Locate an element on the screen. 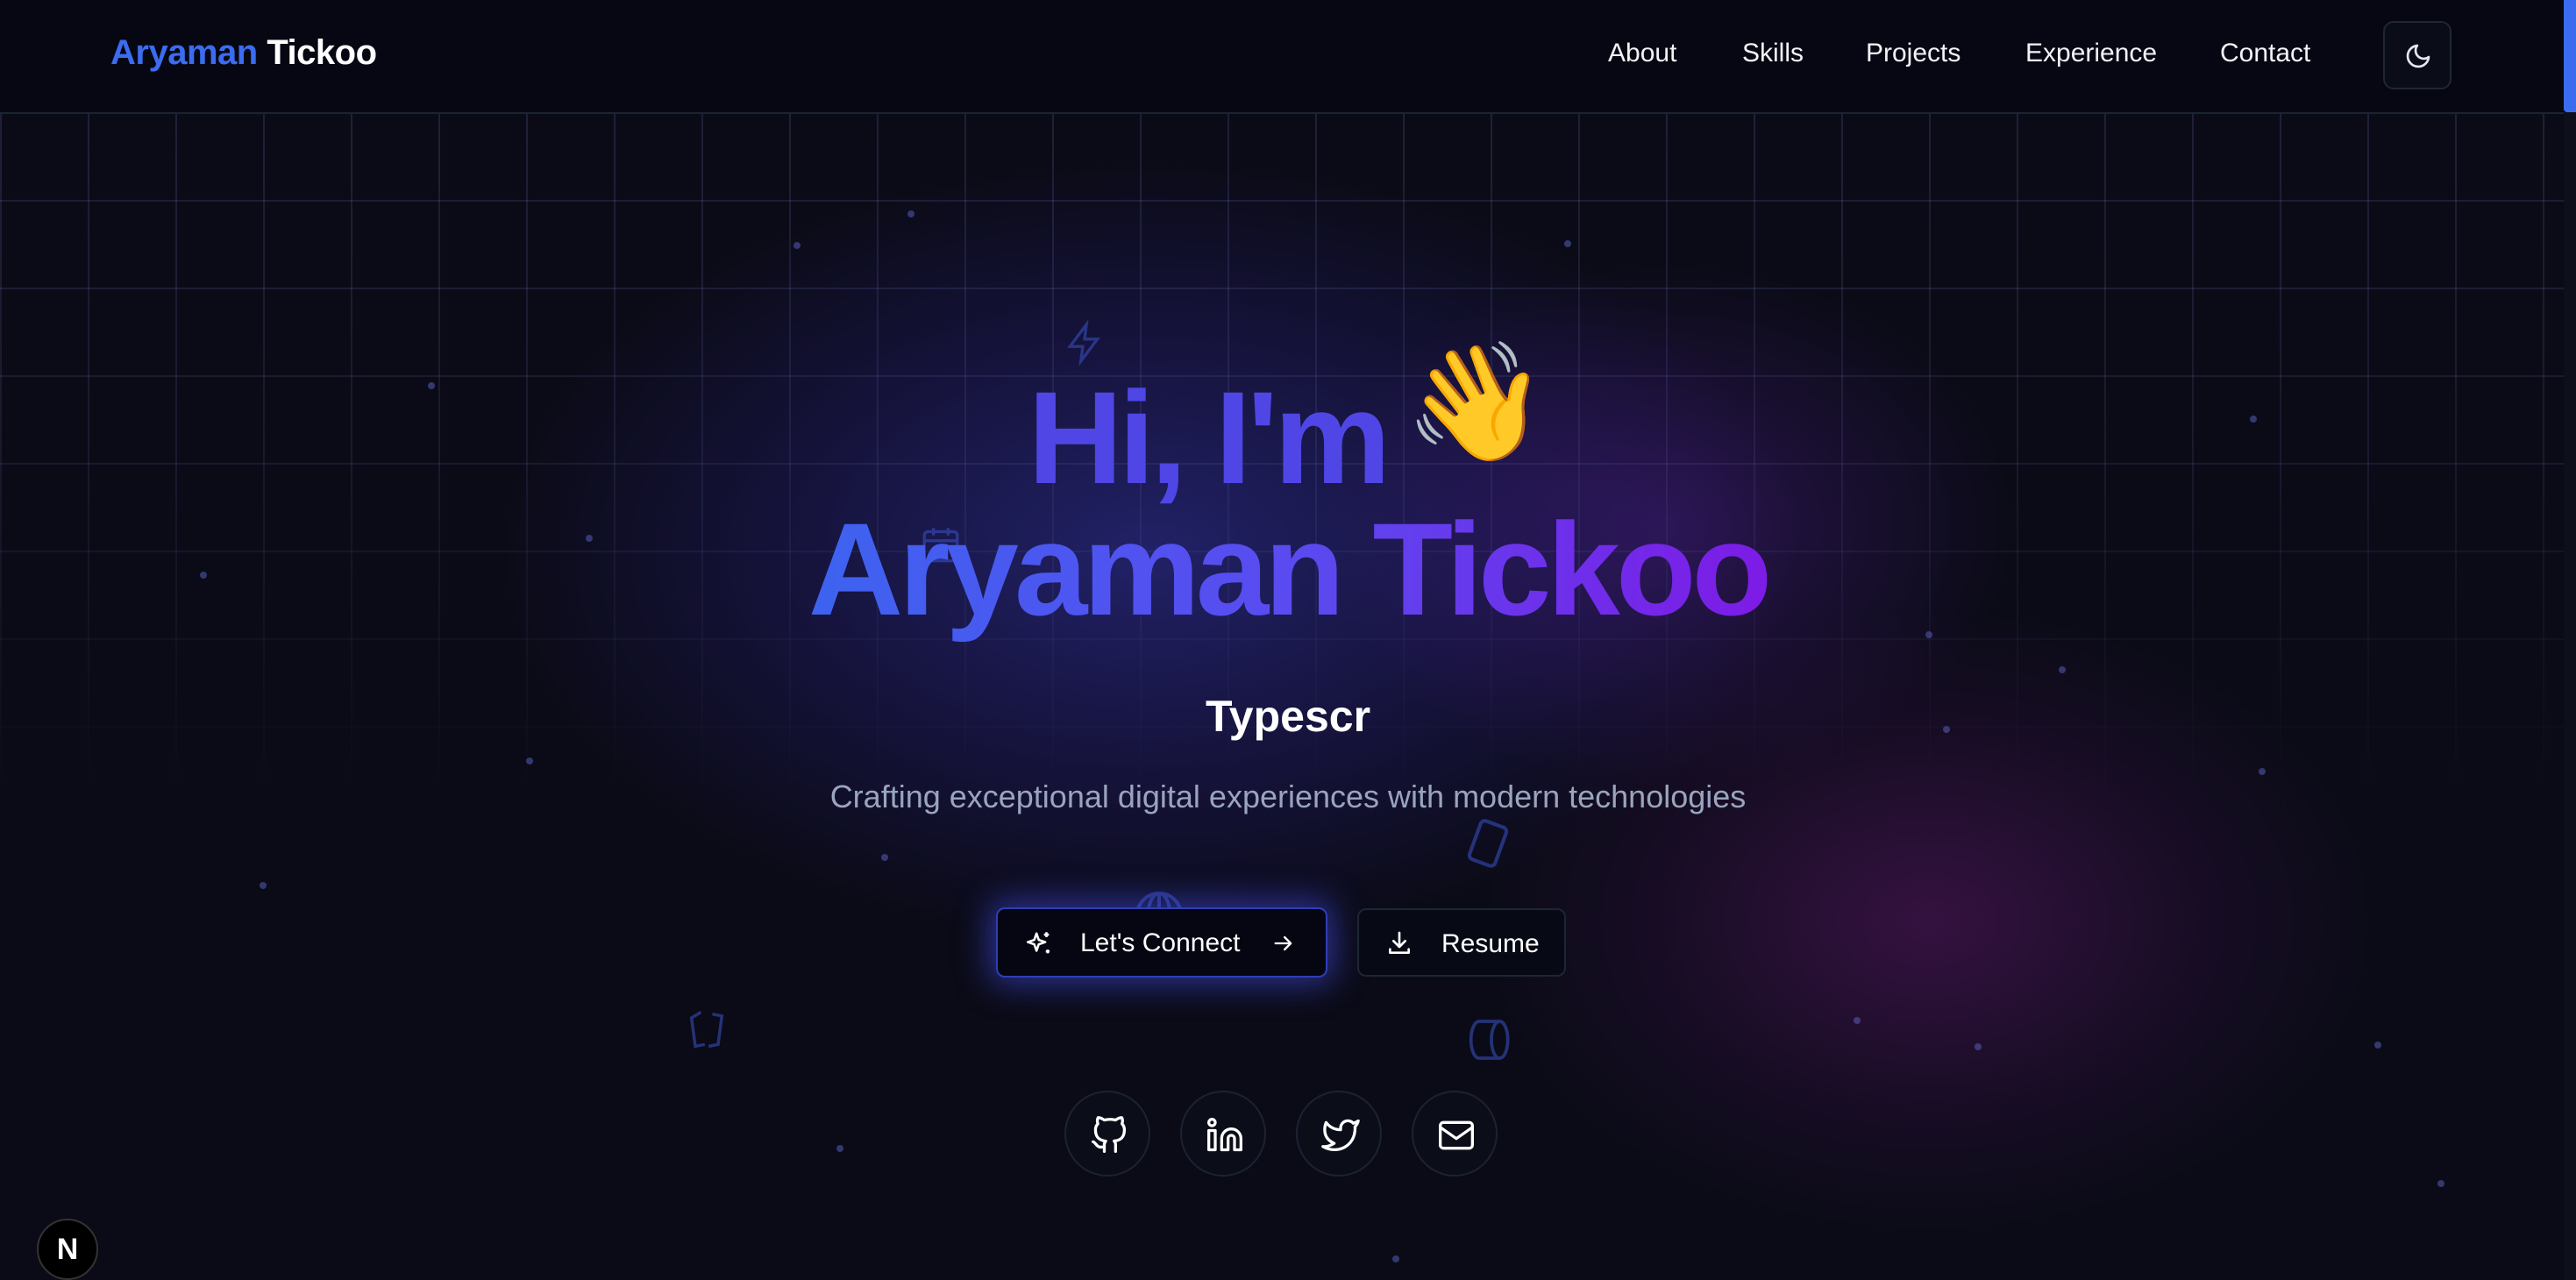  wave-emoji: 👋 is located at coordinates (1476, 402).